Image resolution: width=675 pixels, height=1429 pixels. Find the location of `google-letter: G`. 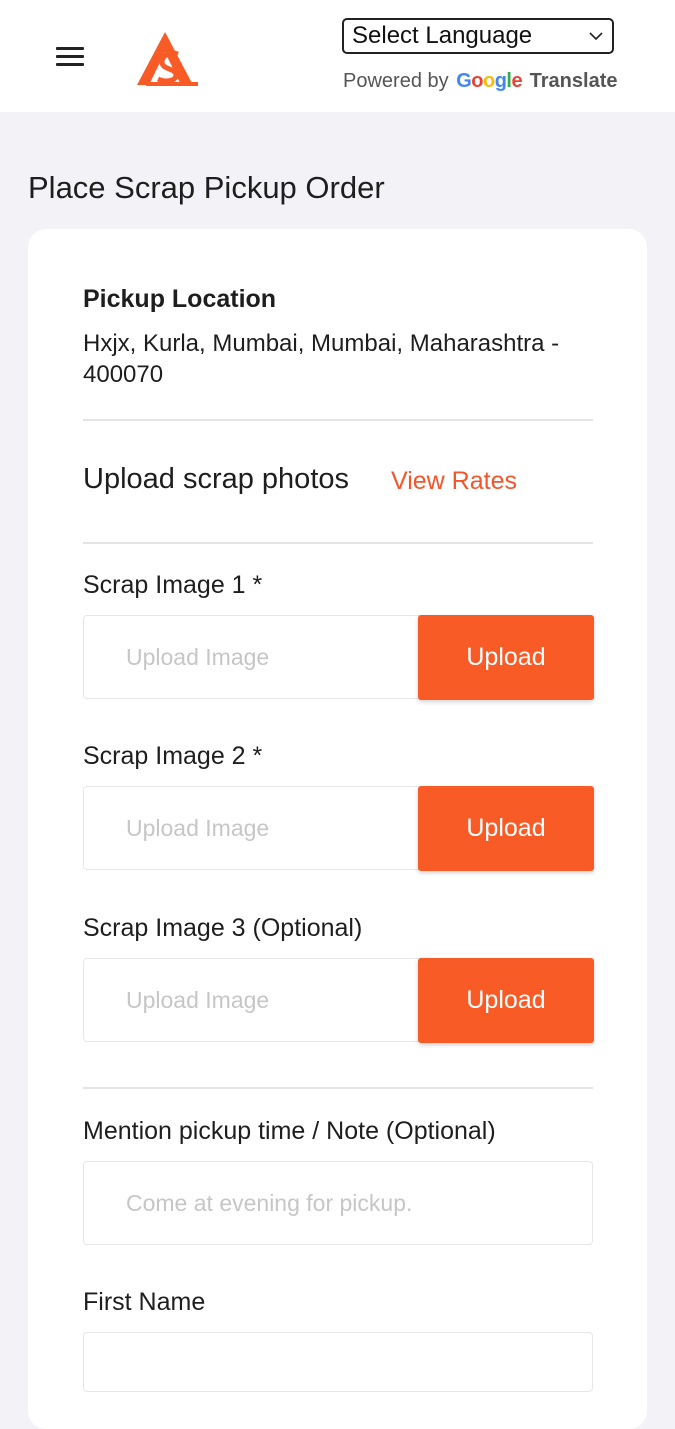

google-letter: G is located at coordinates (464, 81).